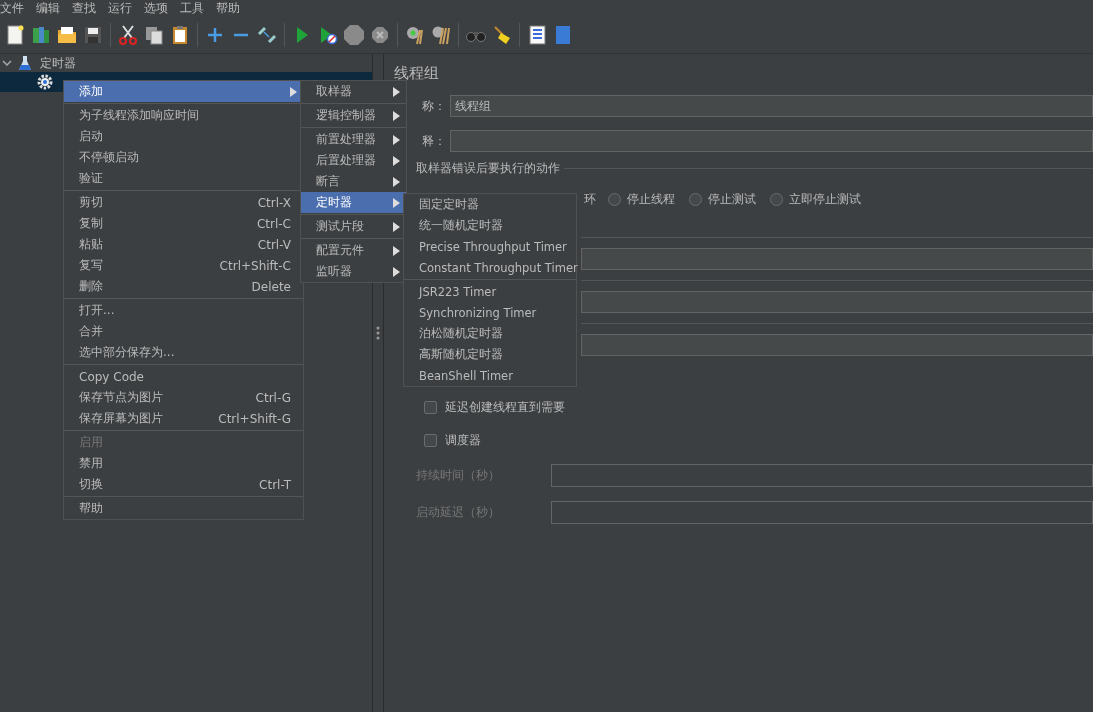 This screenshot has width=1093, height=712. I want to click on radio-button: 停止线程, so click(641, 199).